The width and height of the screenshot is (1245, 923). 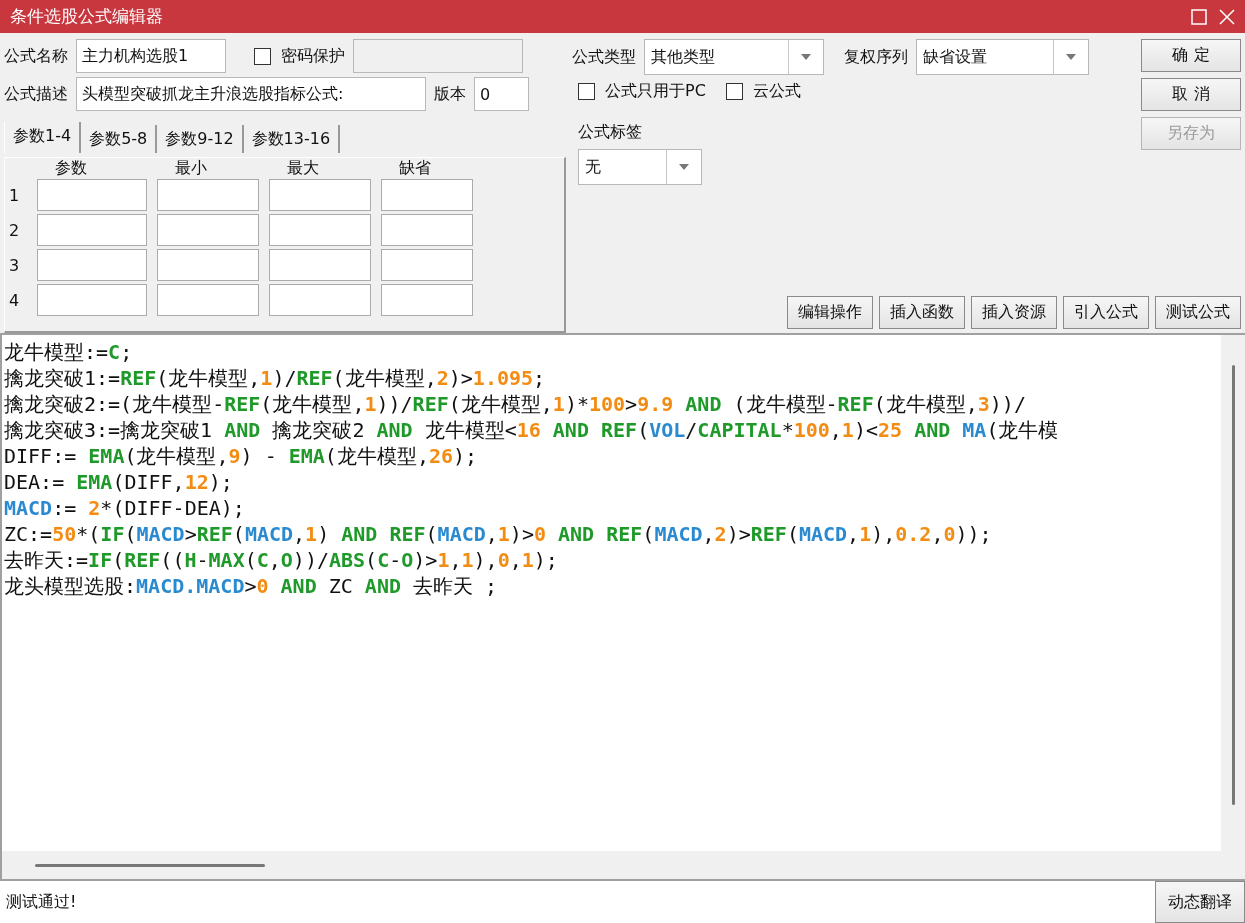 I want to click on code-line: 擒龙突破1:=REF(龙牛模型,1)/REF(龙牛模型,2)>1.095;, so click(x=275, y=378).